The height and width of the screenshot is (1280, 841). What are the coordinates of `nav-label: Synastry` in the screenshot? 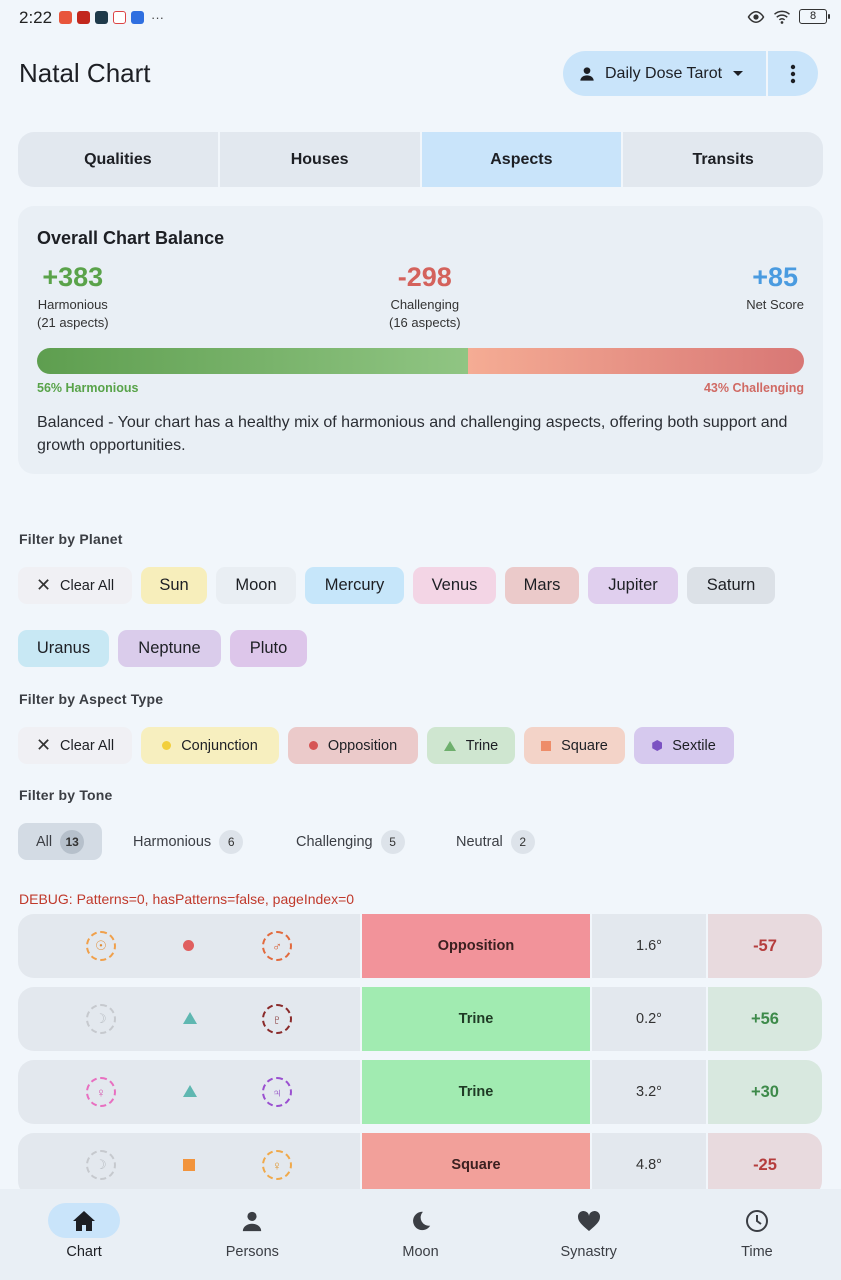 It's located at (588, 1252).